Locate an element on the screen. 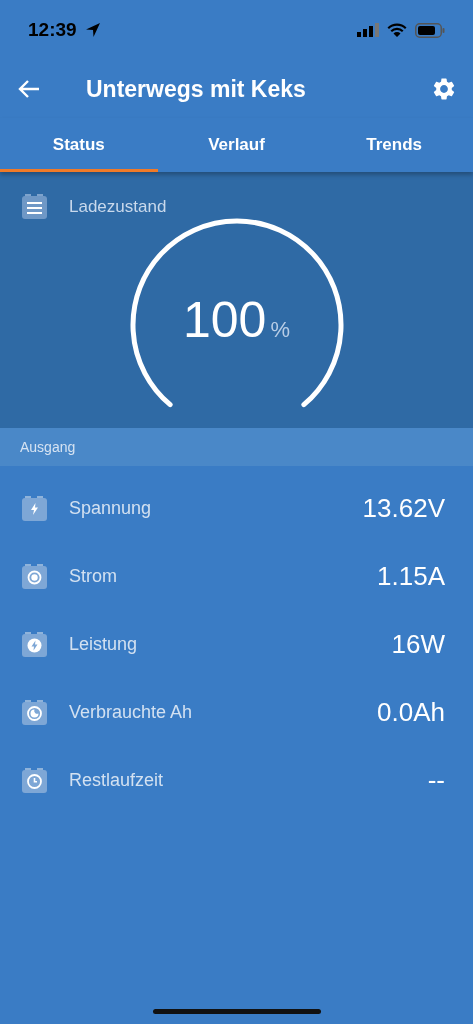 The width and height of the screenshot is (473, 1024). back-button is located at coordinates (29, 89).